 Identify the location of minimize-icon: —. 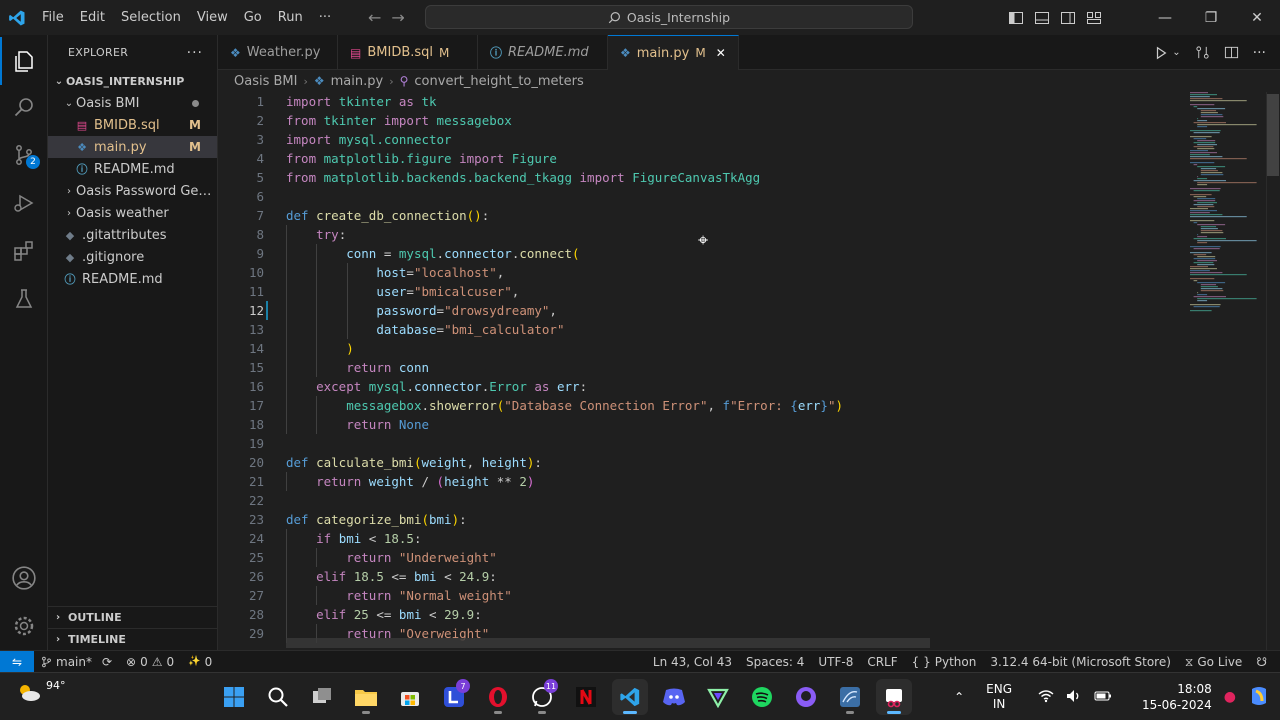
(1165, 18).